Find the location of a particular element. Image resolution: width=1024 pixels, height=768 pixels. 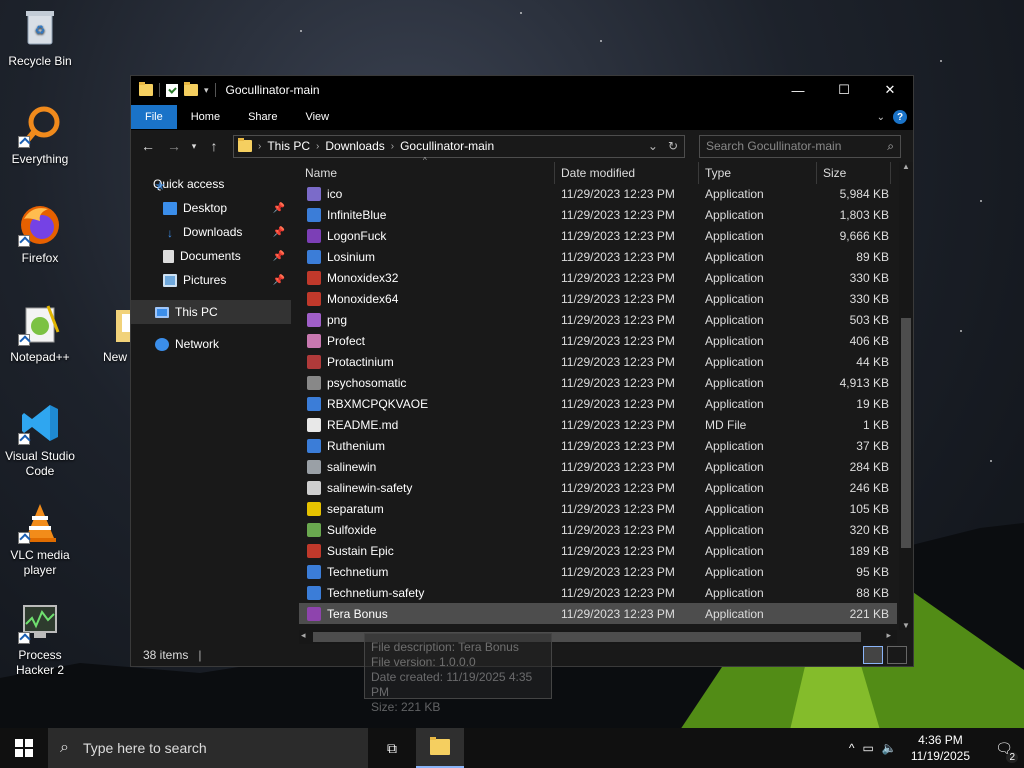

expand-ribbon-icon: ⌄ is located at coordinates (881, 117).